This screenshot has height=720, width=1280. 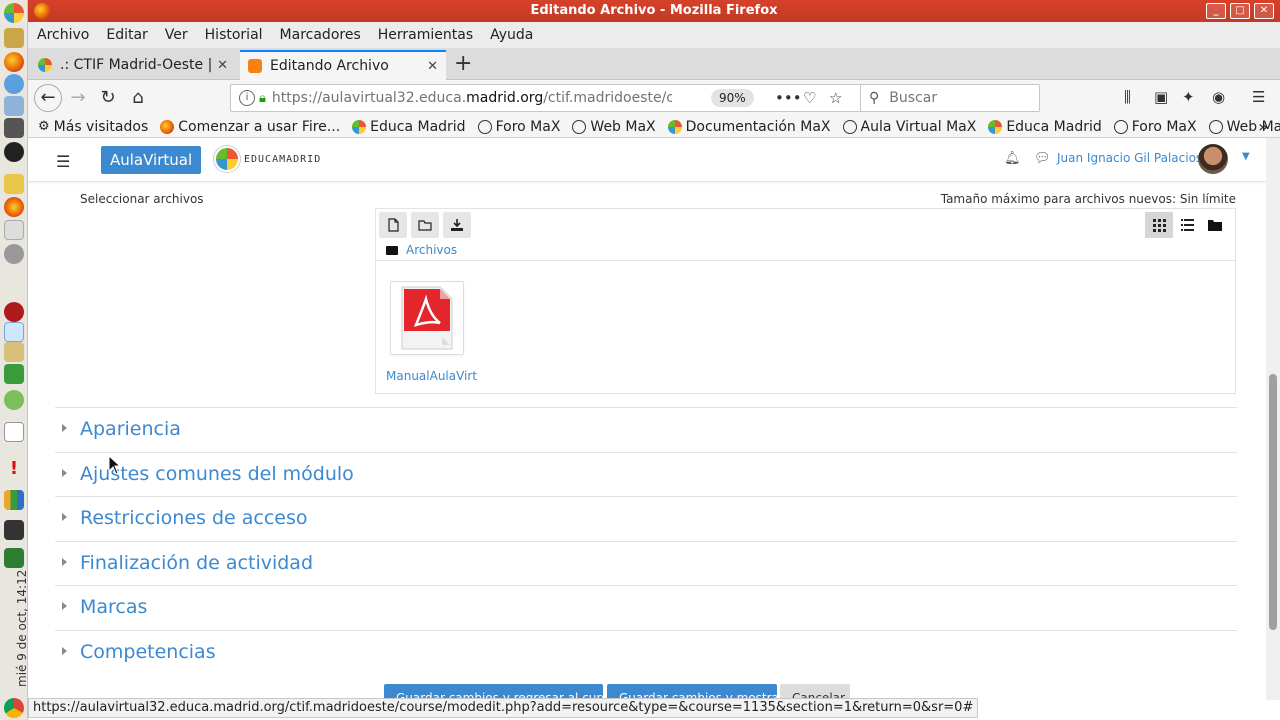 What do you see at coordinates (14, 468) in the screenshot?
I see `alert-icon: !` at bounding box center [14, 468].